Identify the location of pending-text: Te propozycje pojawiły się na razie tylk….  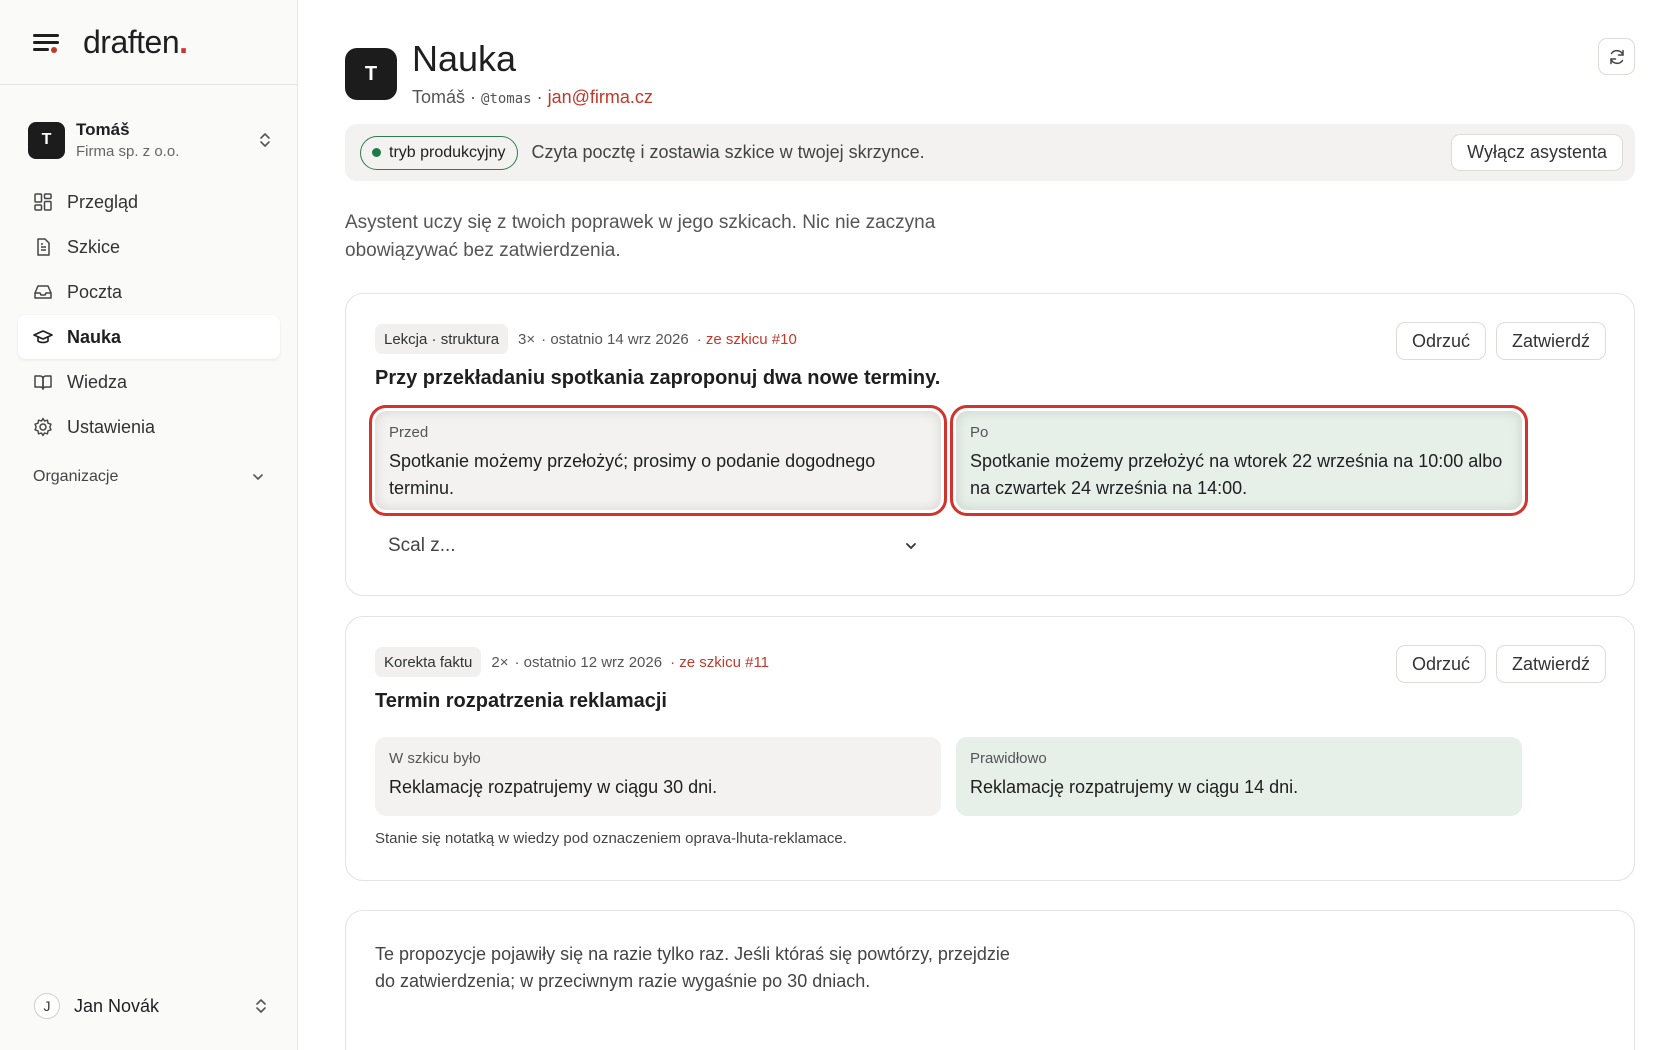
(692, 967).